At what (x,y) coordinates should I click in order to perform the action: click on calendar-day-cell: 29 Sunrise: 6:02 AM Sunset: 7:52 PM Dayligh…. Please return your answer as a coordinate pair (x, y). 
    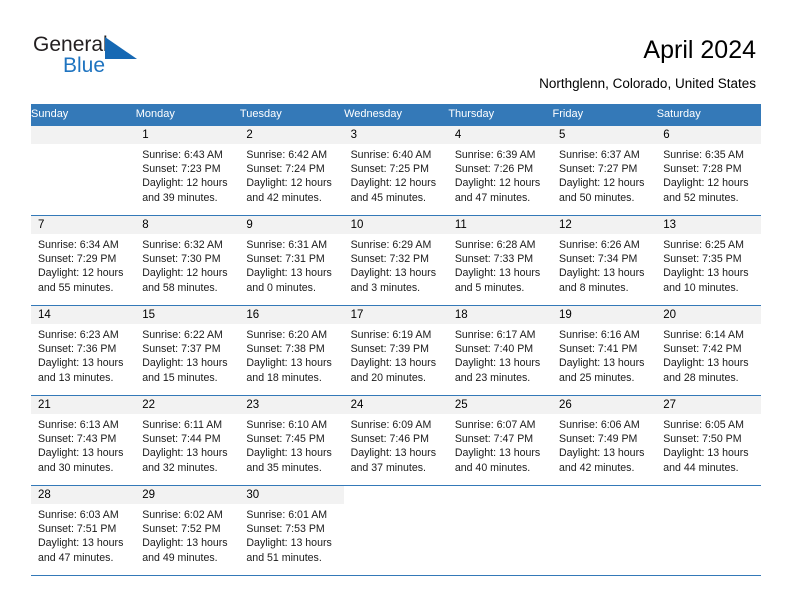
    Looking at the image, I should click on (187, 530).